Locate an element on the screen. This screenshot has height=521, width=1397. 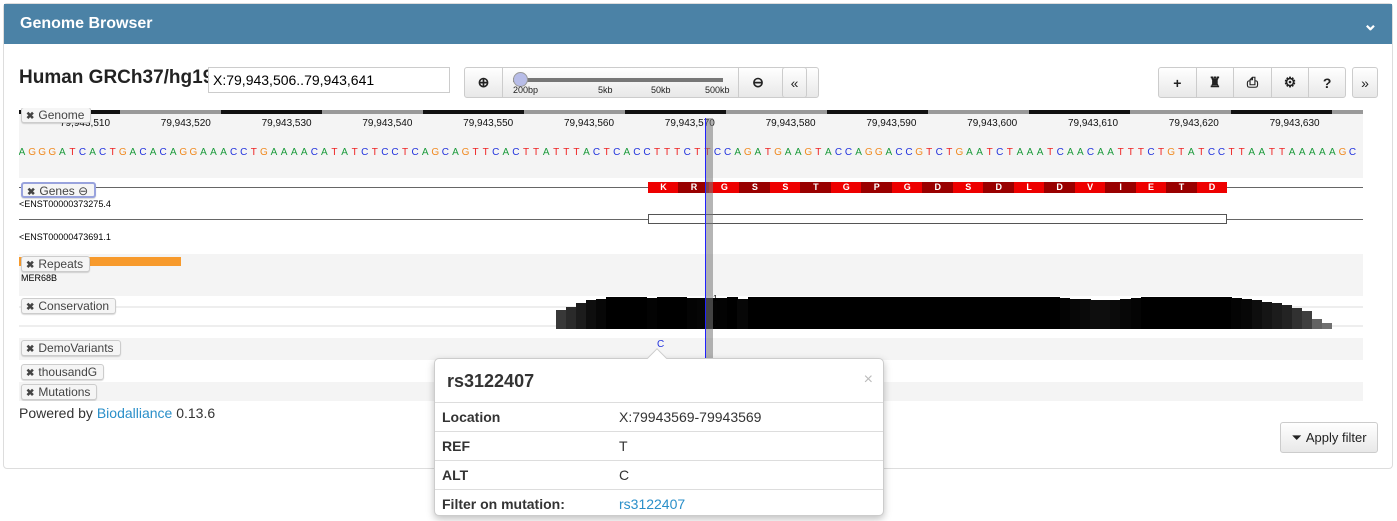
amino-acid: S is located at coordinates (968, 187).